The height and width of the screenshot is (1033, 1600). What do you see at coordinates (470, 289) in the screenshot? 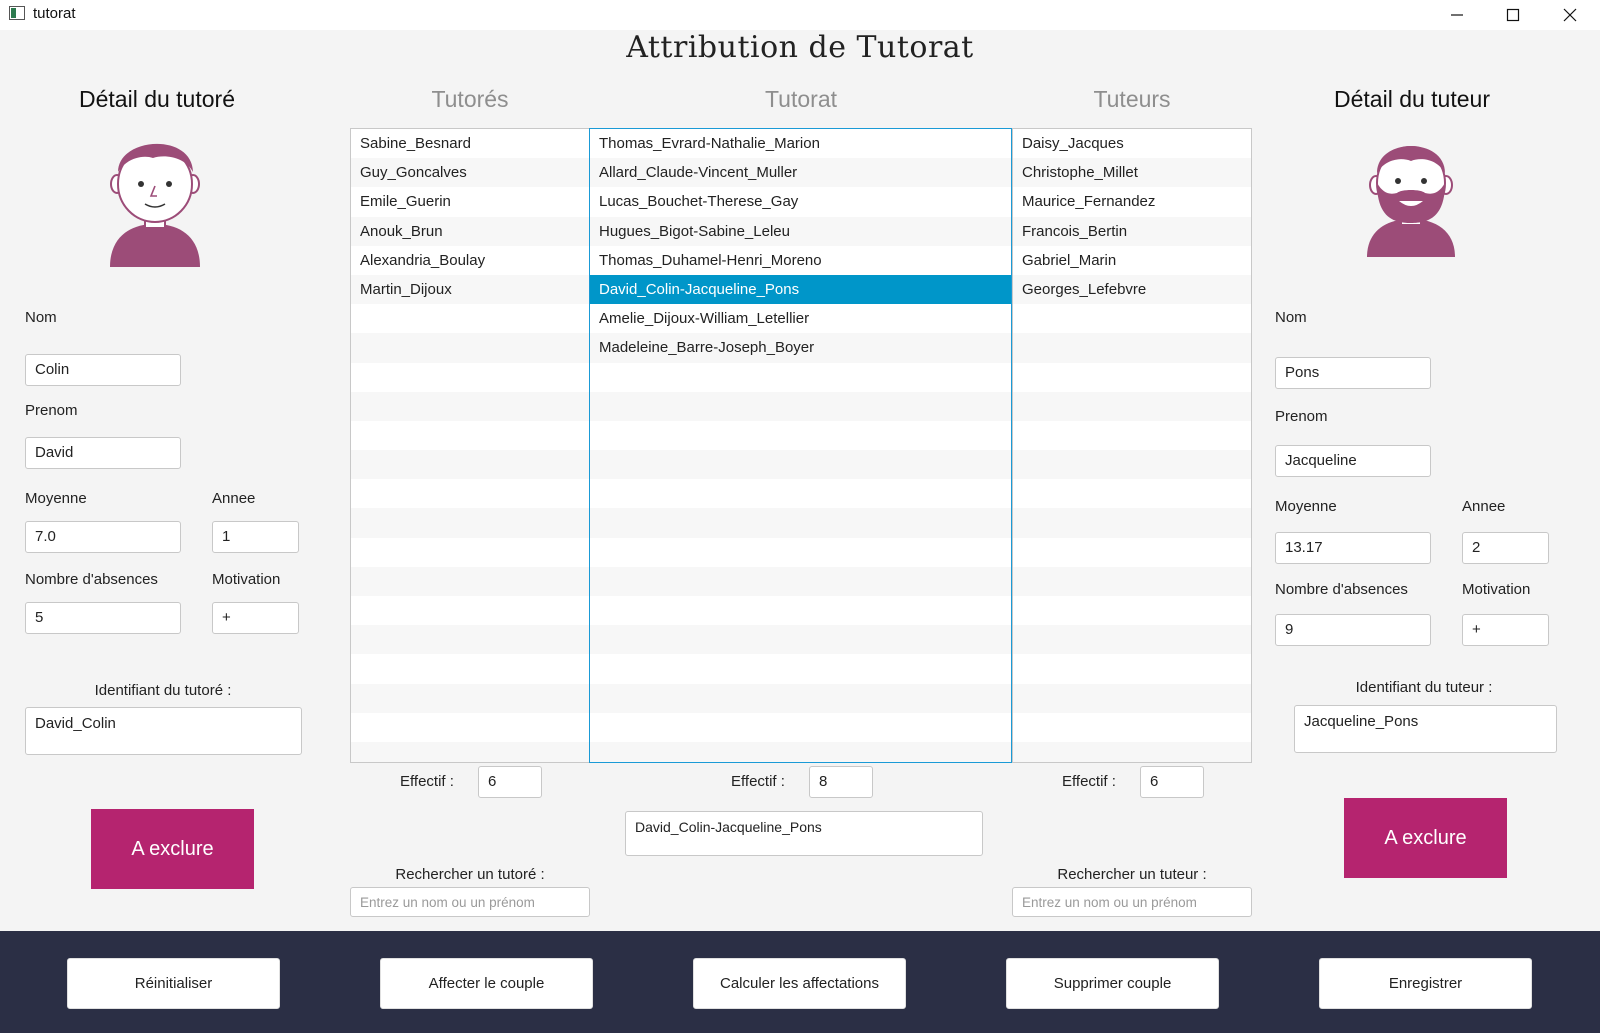
I see `list-item: Martin_Dijoux` at bounding box center [470, 289].